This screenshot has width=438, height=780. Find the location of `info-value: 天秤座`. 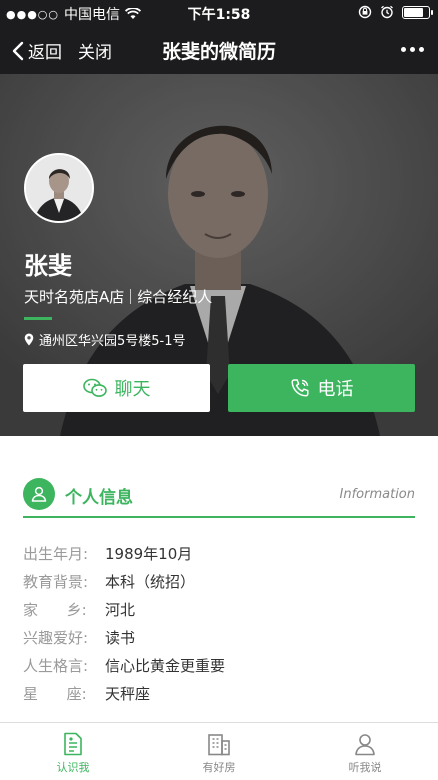

info-value: 天秤座 is located at coordinates (128, 693).